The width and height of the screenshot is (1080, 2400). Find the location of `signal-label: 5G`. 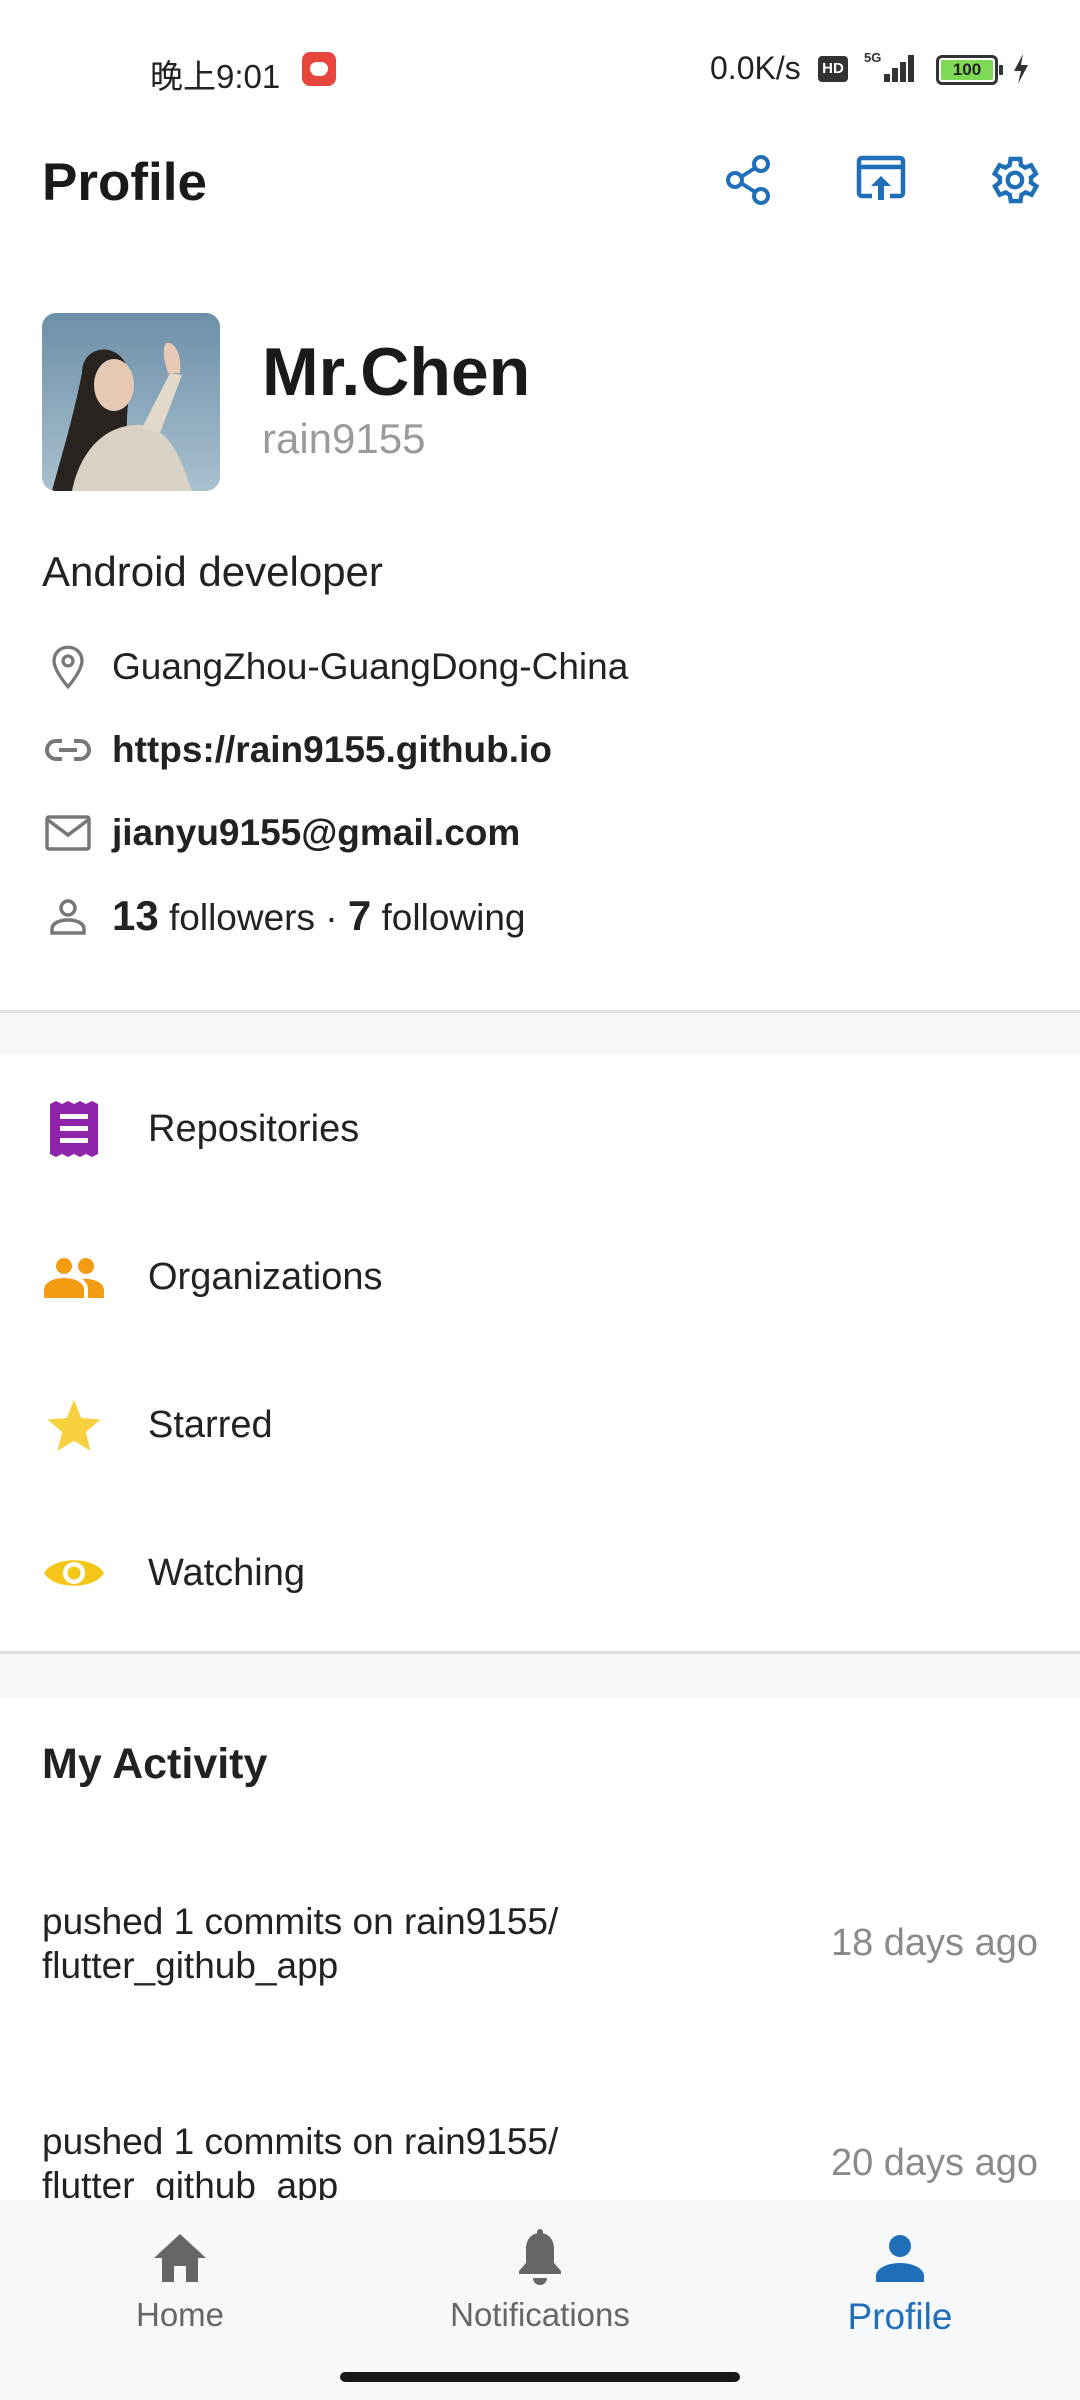

signal-label: 5G is located at coordinates (873, 57).